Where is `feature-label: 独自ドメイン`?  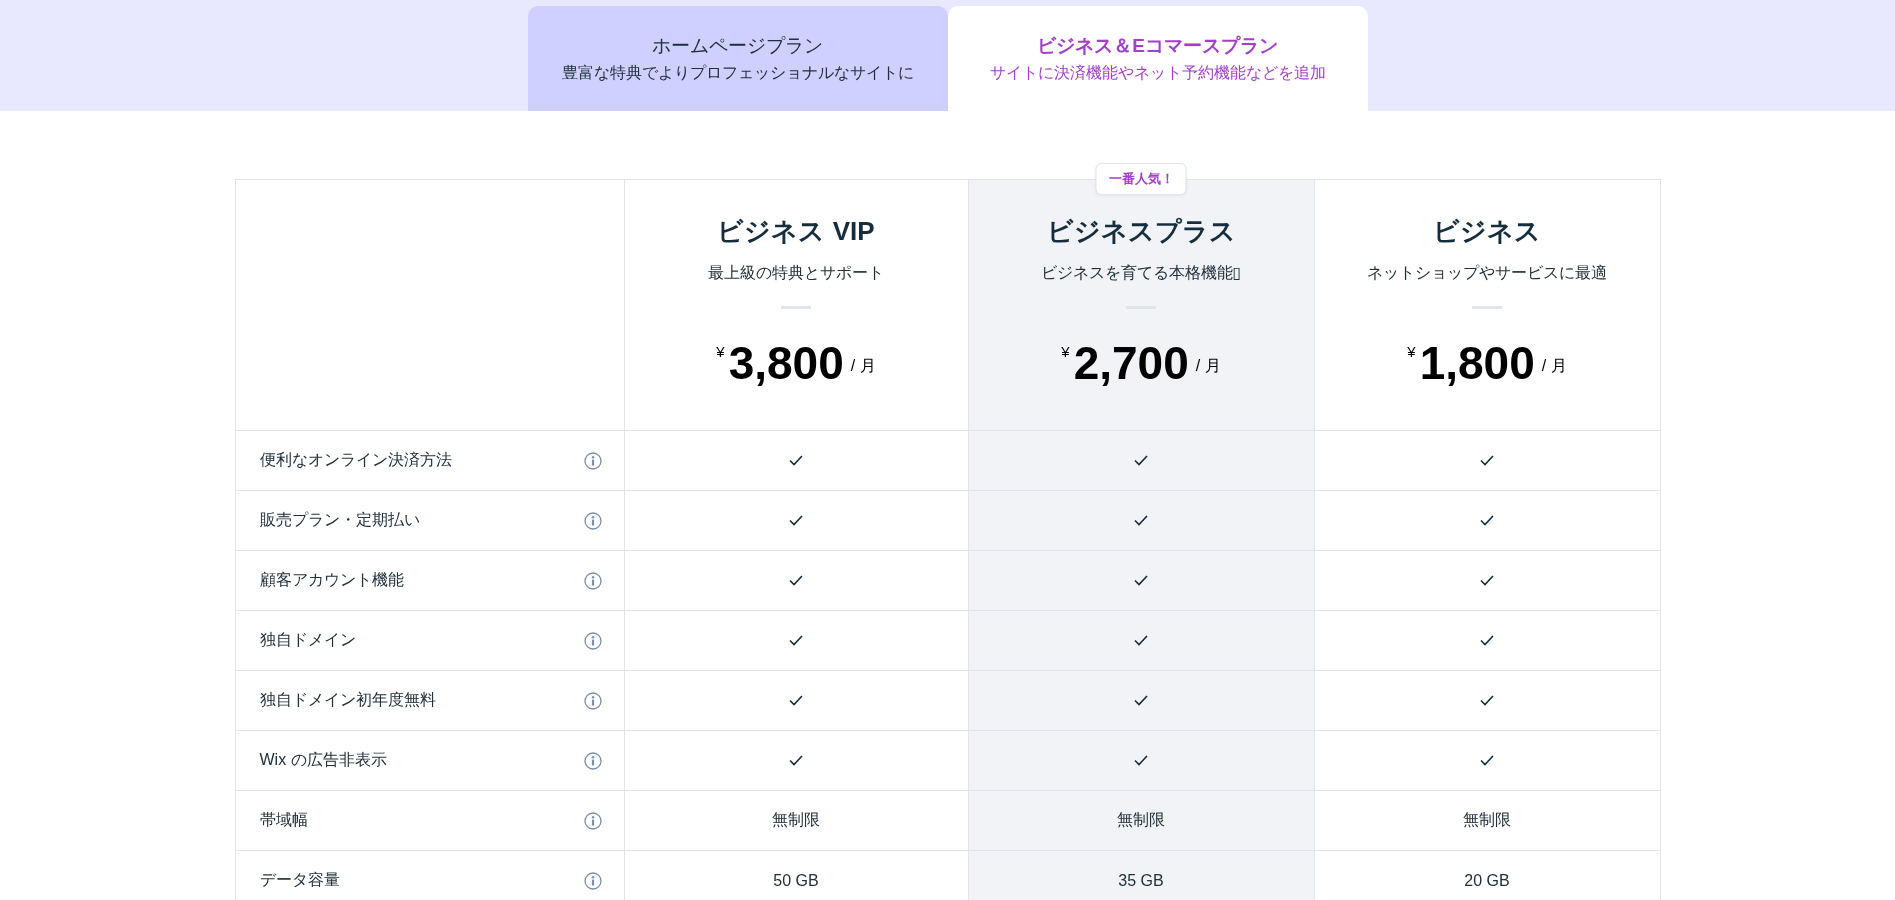
feature-label: 独自ドメイン is located at coordinates (307, 640).